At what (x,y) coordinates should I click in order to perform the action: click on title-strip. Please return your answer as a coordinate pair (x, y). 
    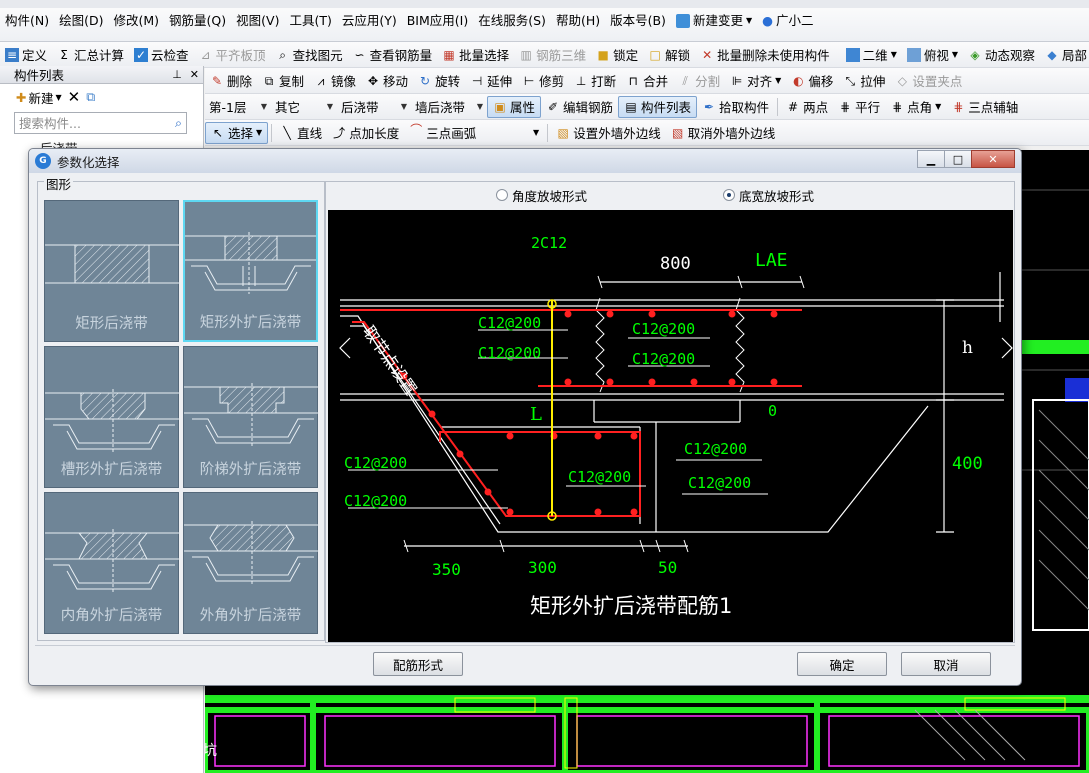
    Looking at the image, I should click on (544, 4).